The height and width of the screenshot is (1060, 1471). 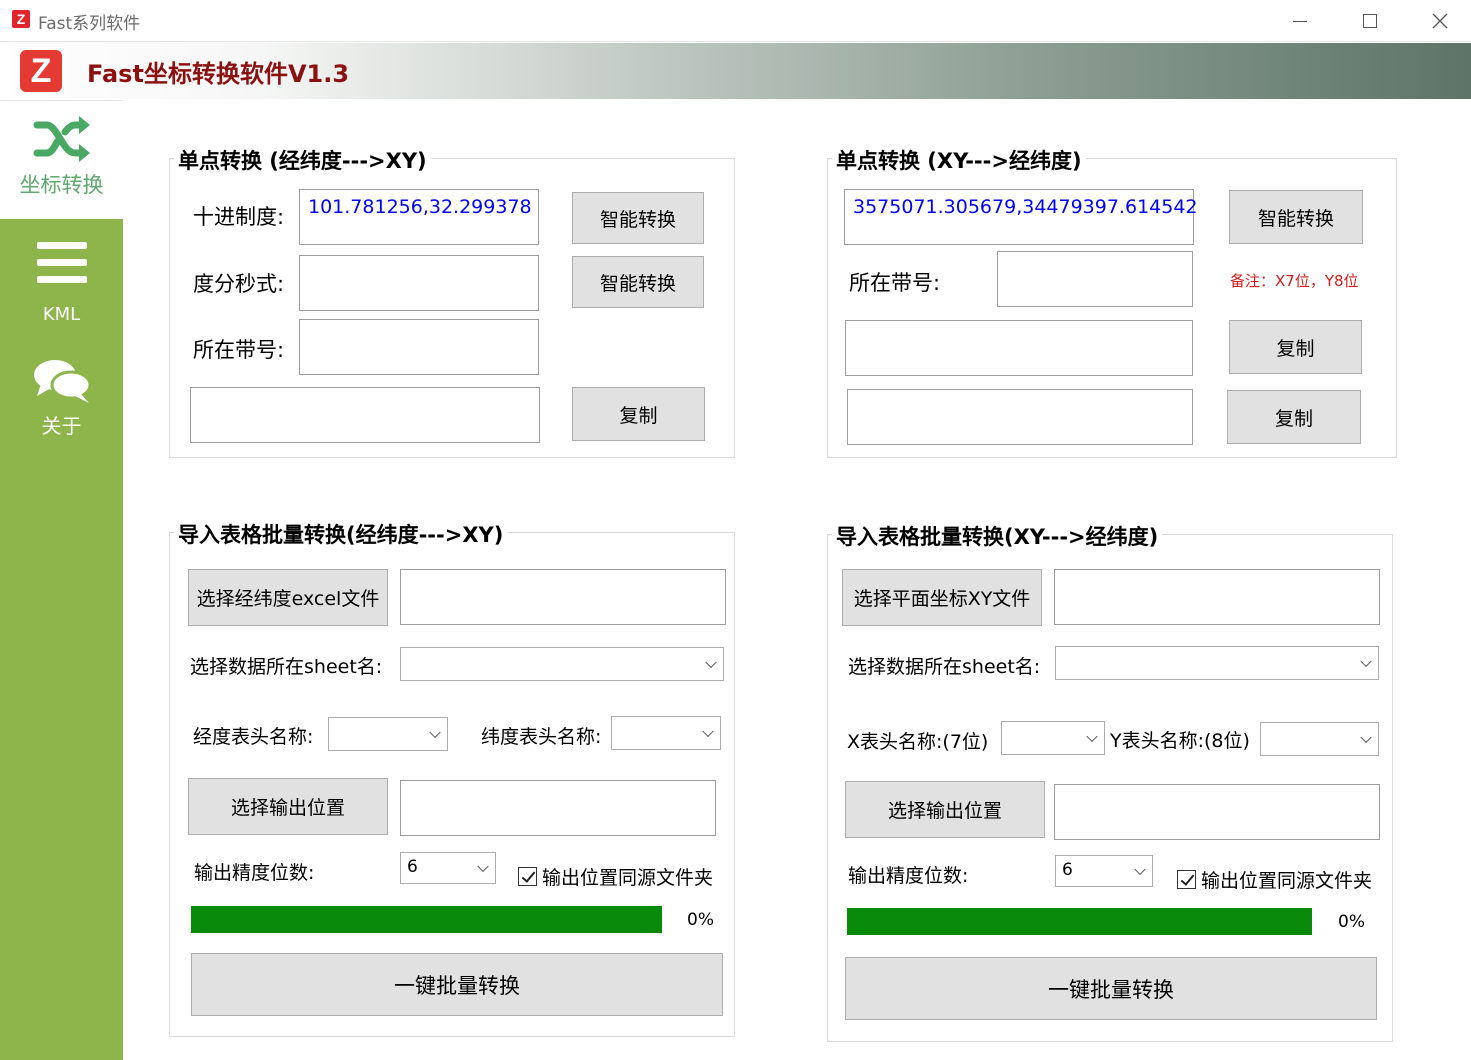 I want to click on sidebar-item-label: 关于, so click(x=61, y=426).